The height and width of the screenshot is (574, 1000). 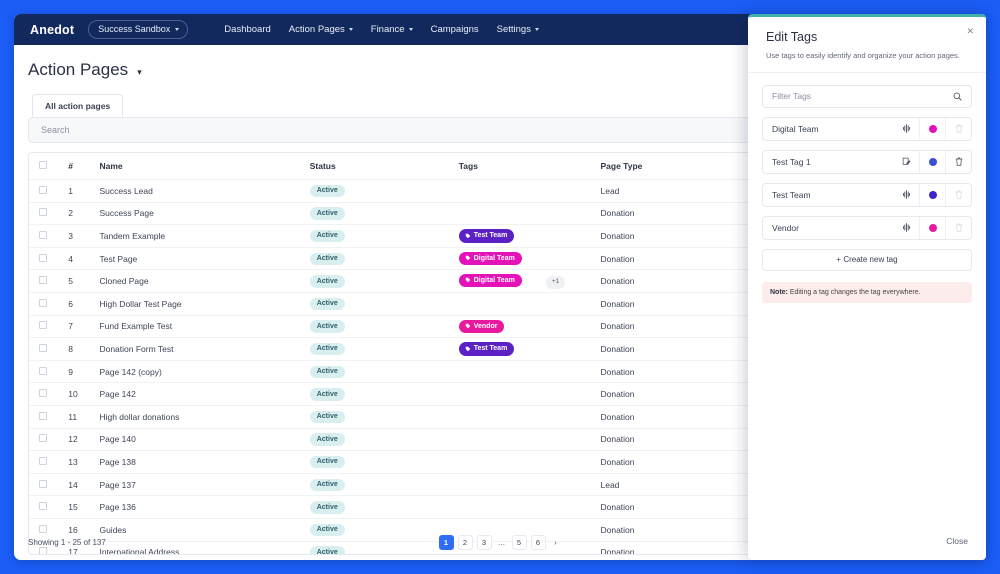 What do you see at coordinates (538, 542) in the screenshot?
I see `pagination-page-6: 6` at bounding box center [538, 542].